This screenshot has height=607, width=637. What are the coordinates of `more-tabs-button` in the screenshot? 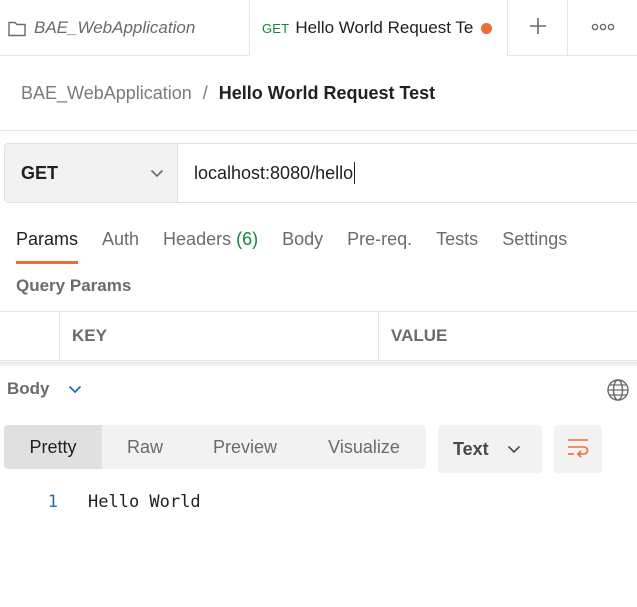 It's located at (602, 28).